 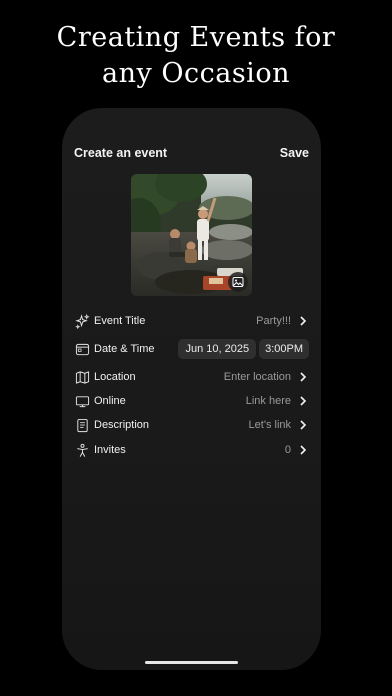 What do you see at coordinates (269, 425) in the screenshot?
I see `field-value: Let's link` at bounding box center [269, 425].